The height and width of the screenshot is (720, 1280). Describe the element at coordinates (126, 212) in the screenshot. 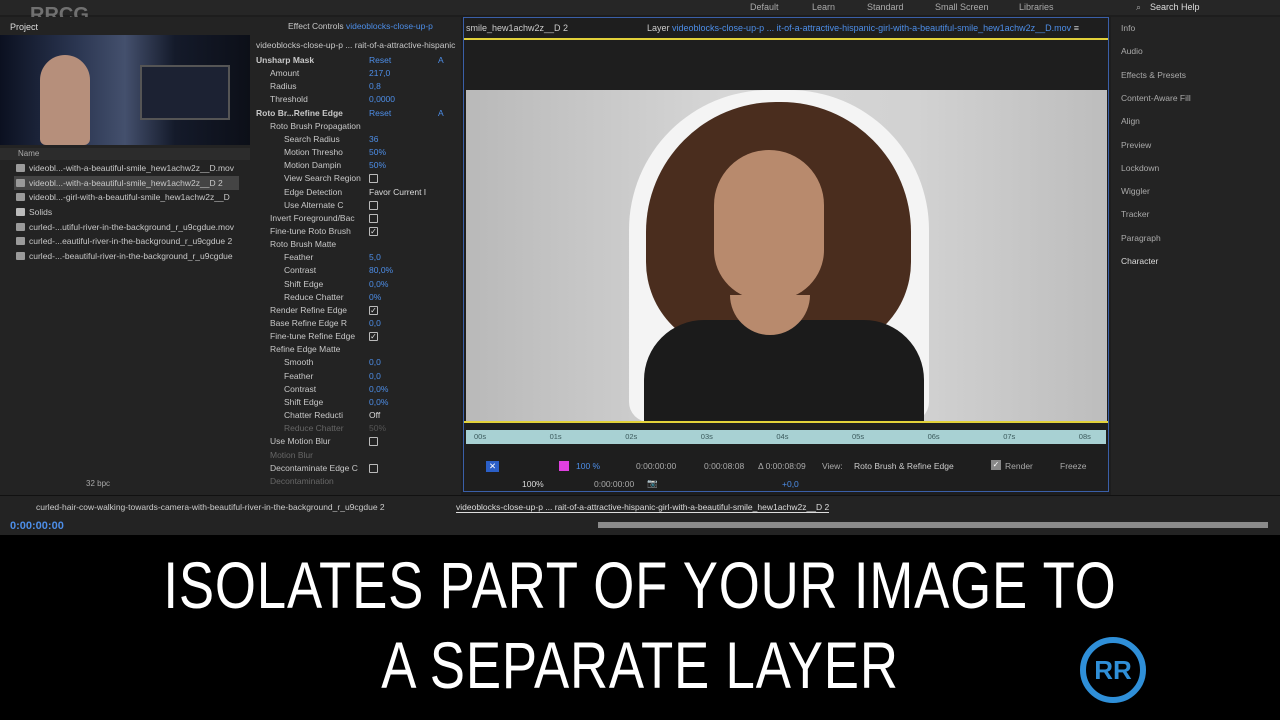

I see `folder-solids: Solids` at that location.